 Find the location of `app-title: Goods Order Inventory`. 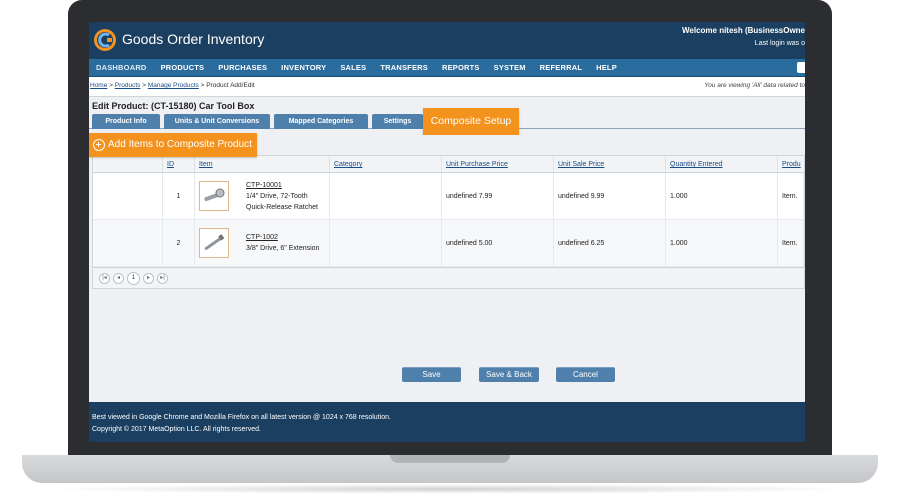

app-title: Goods Order Inventory is located at coordinates (193, 39).